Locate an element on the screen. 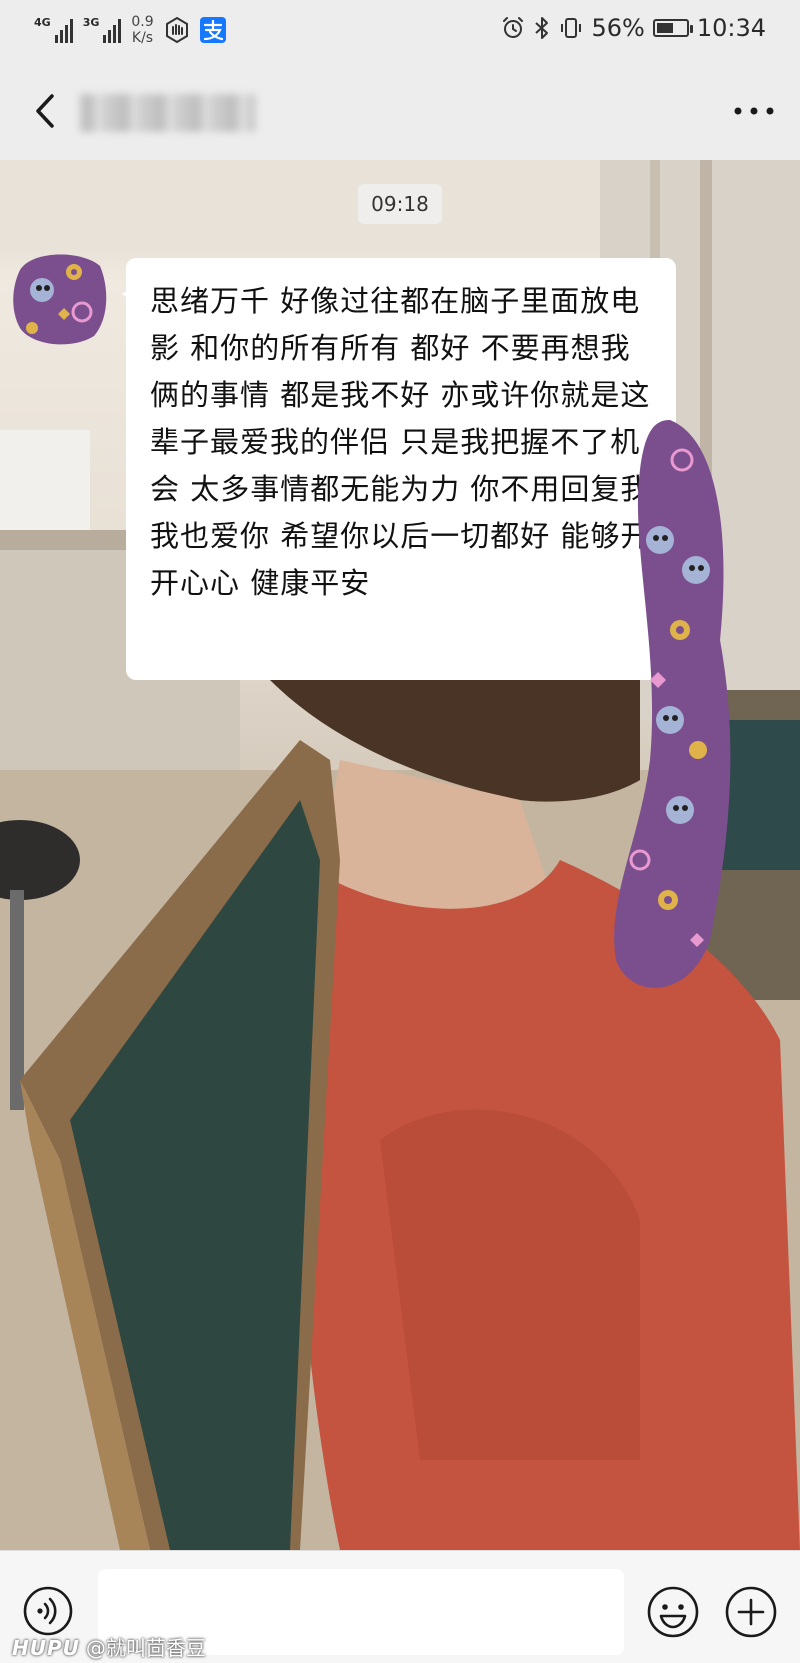 The image size is (800, 1663). network-speed: 0.9 K/s is located at coordinates (142, 30).